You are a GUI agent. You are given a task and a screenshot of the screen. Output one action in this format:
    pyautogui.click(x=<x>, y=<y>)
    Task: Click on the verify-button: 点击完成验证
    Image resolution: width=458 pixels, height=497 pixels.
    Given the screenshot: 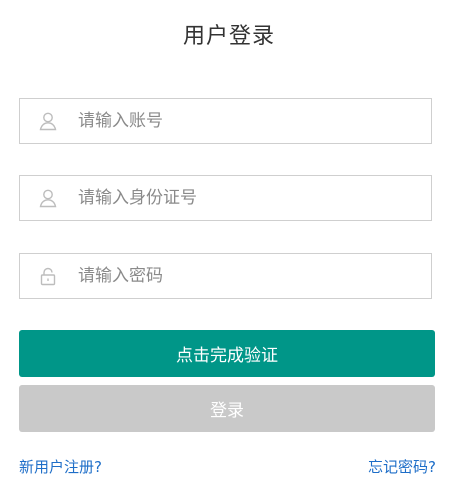 What is the action you would take?
    pyautogui.click(x=227, y=353)
    